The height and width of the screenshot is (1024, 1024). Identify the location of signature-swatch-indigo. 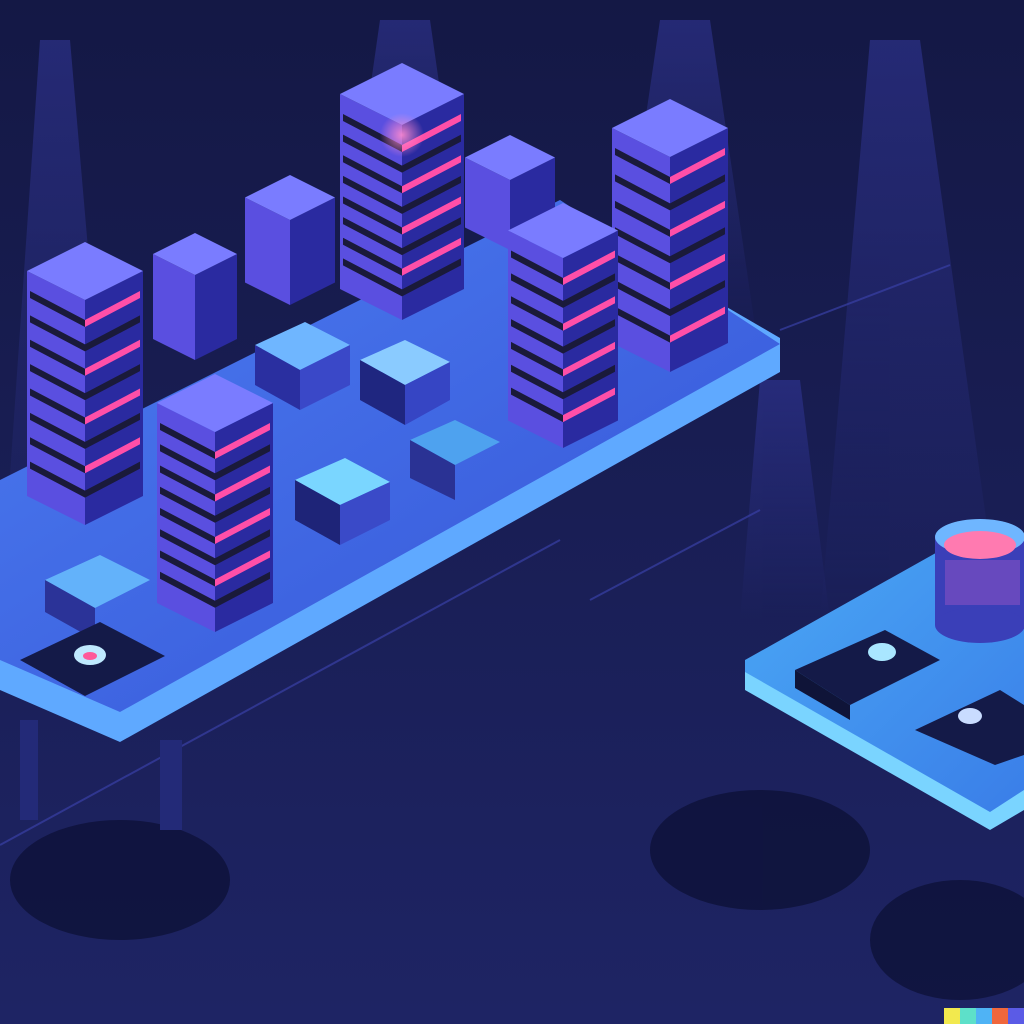
(1016, 1016).